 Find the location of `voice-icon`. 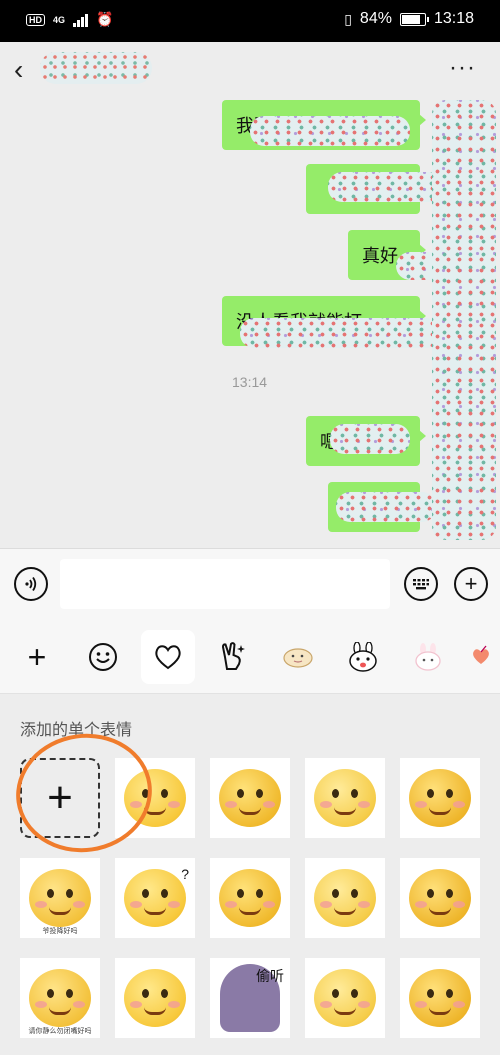

voice-icon is located at coordinates (31, 584).